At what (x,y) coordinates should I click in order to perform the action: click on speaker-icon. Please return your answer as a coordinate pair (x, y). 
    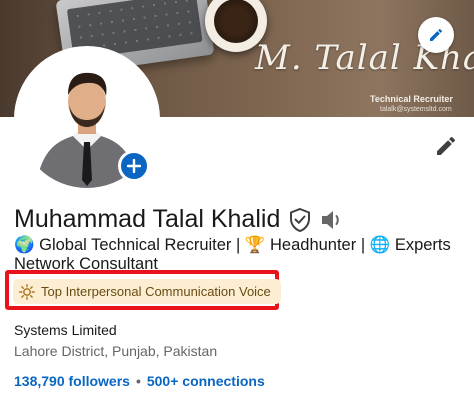
    Looking at the image, I should click on (332, 220).